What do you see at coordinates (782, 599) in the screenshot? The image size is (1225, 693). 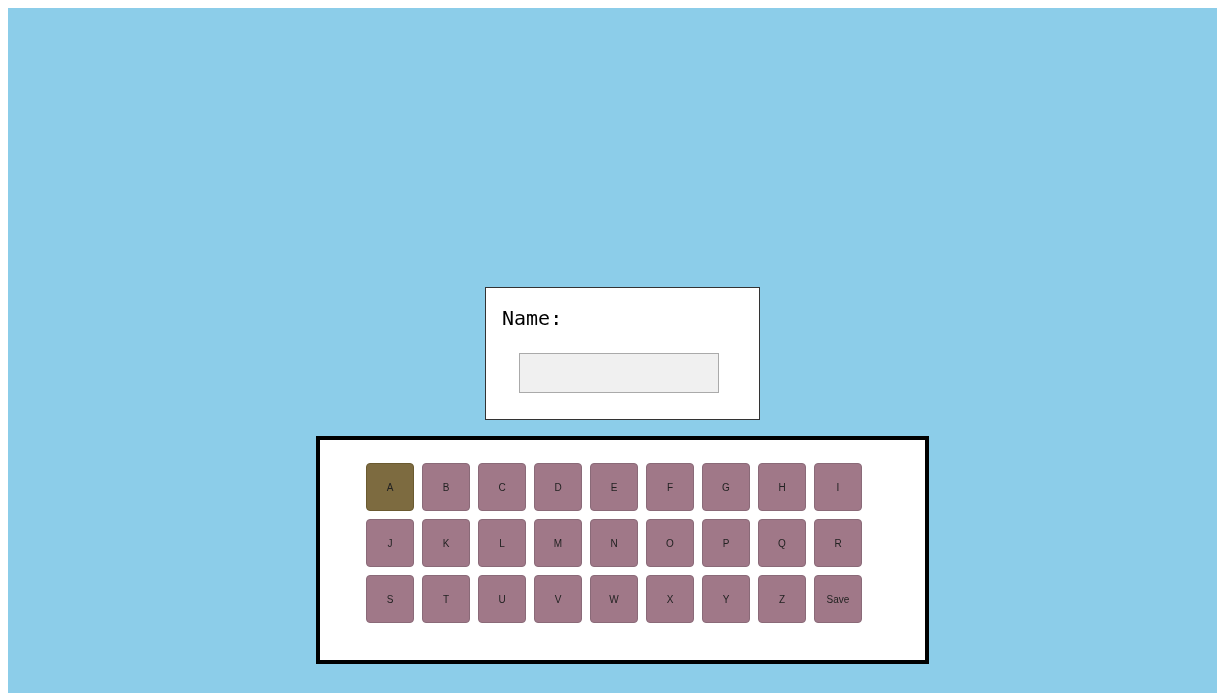 I see `keyboard-key: Z` at bounding box center [782, 599].